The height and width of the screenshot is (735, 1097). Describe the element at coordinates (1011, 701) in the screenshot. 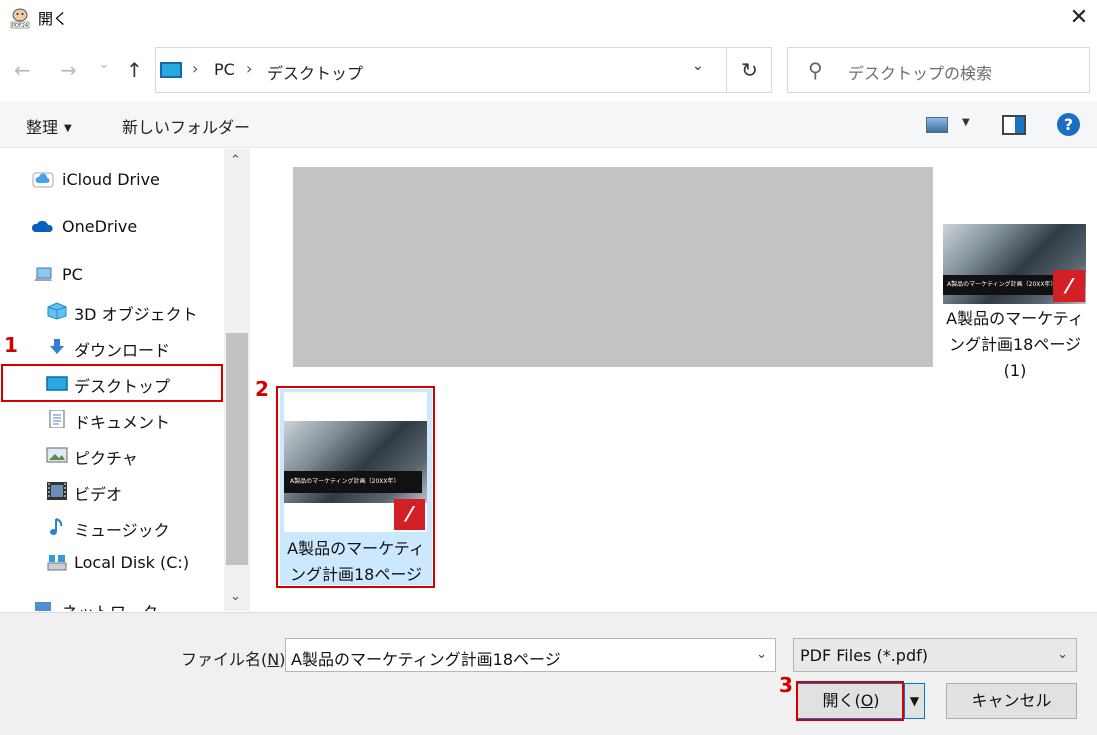

I see `cancel-button: キャンセル` at that location.